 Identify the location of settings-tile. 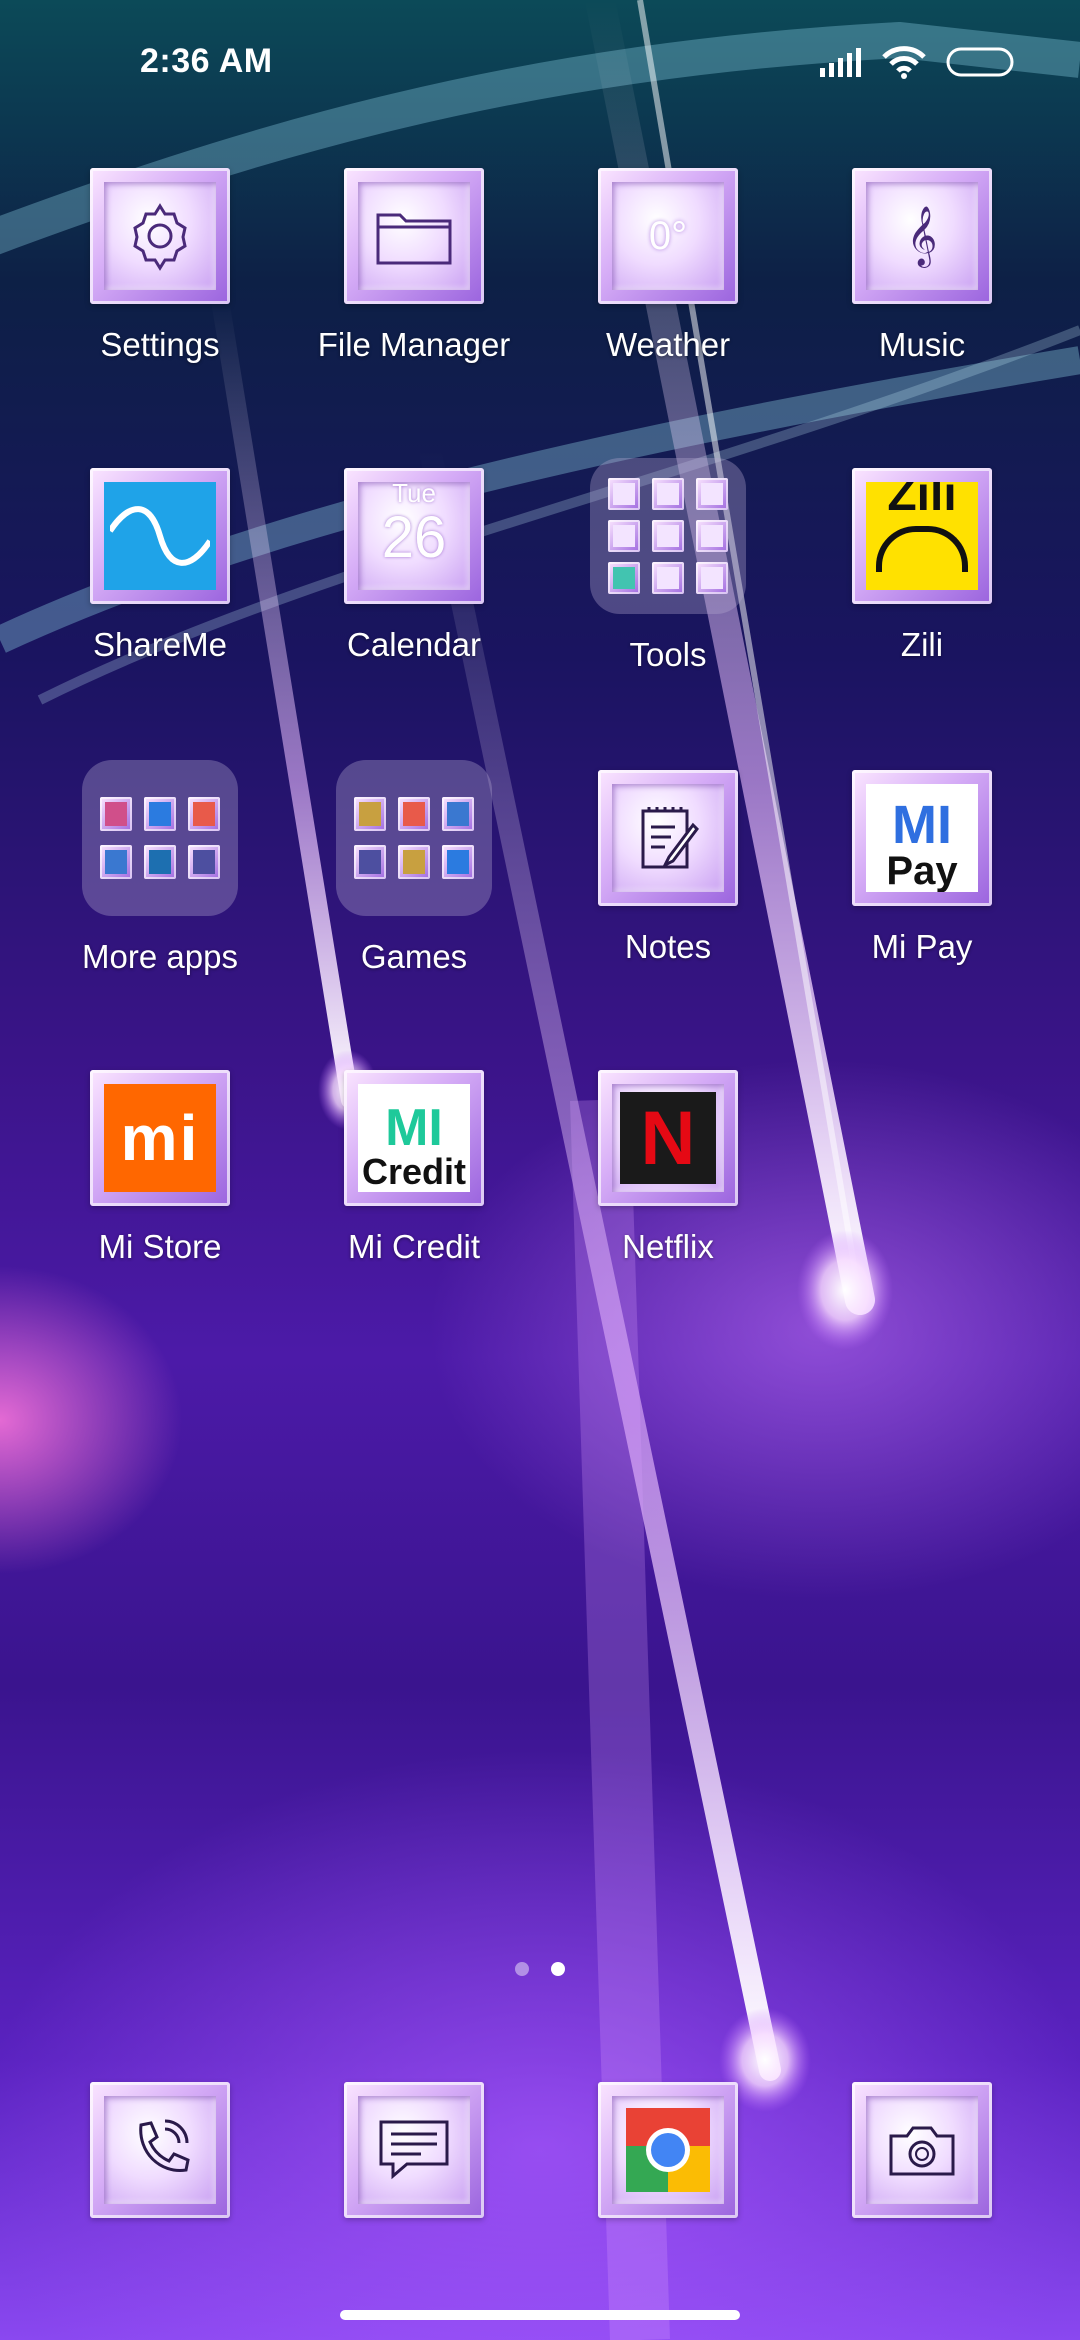
(160, 236).